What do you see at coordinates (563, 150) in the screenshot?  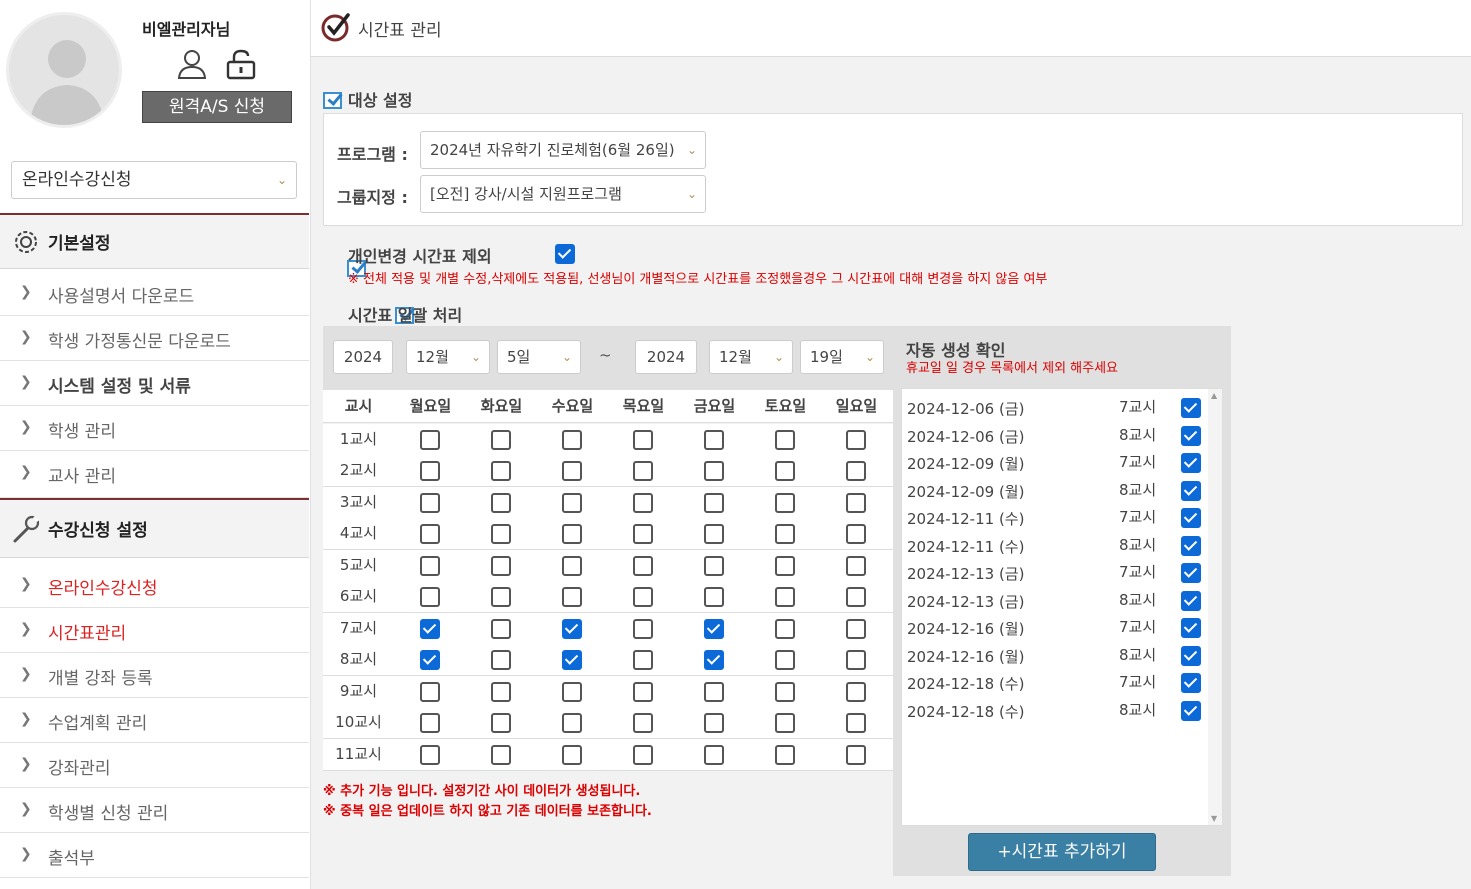 I see `program-select: 2024년 자유학기 진로체험(6월 26일) ⌄` at bounding box center [563, 150].